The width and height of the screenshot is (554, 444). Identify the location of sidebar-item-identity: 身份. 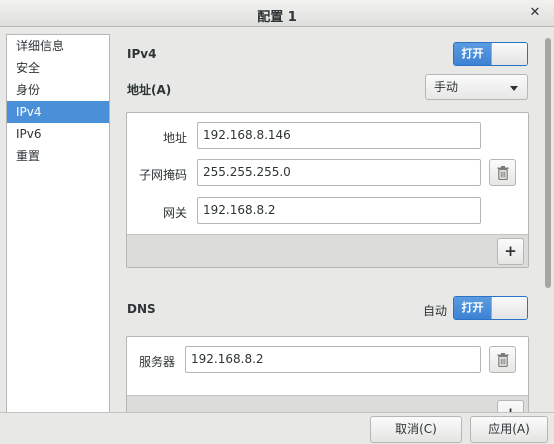
(58, 90).